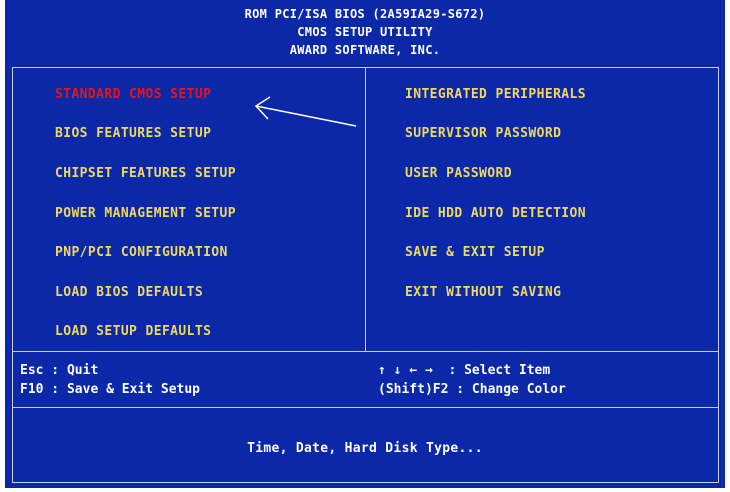 The height and width of the screenshot is (492, 730). Describe the element at coordinates (133, 95) in the screenshot. I see `menu-item-standard-cmos-setup: STANDARD CMOS SETUP` at that location.